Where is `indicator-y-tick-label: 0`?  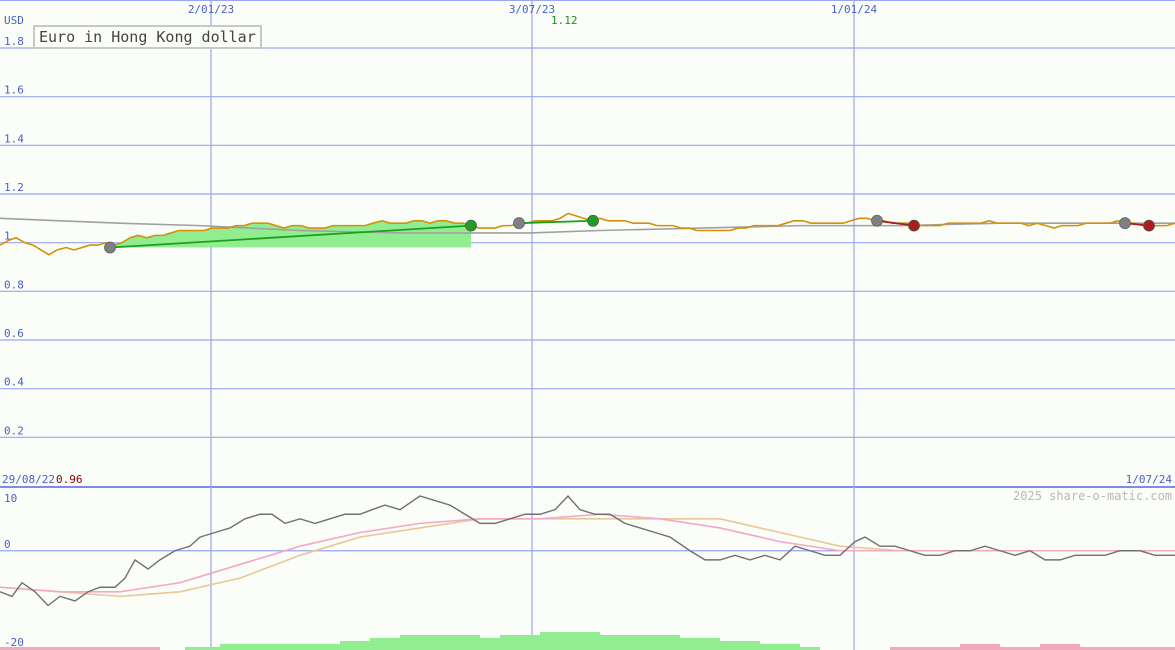
indicator-y-tick-label: 0 is located at coordinates (7, 544).